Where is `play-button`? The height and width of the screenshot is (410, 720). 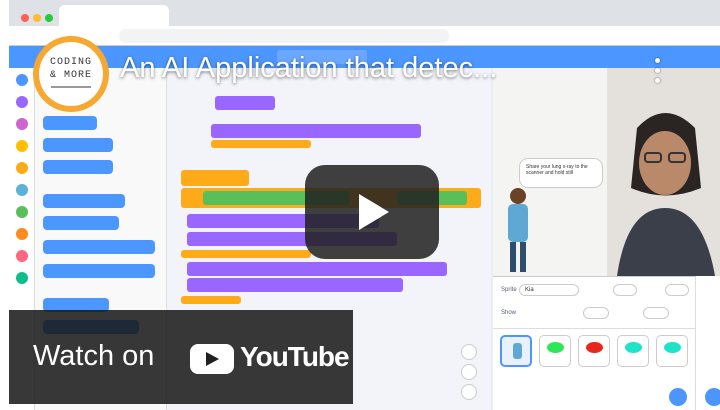 play-button is located at coordinates (372, 212).